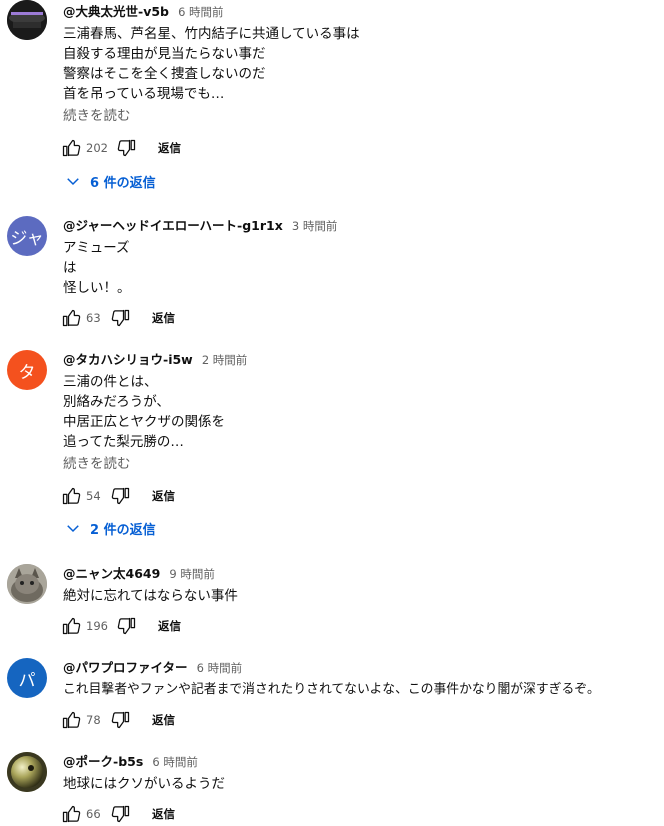 Image resolution: width=664 pixels, height=826 pixels. Describe the element at coordinates (97, 288) in the screenshot. I see `comment-line: 怪しい！。` at that location.